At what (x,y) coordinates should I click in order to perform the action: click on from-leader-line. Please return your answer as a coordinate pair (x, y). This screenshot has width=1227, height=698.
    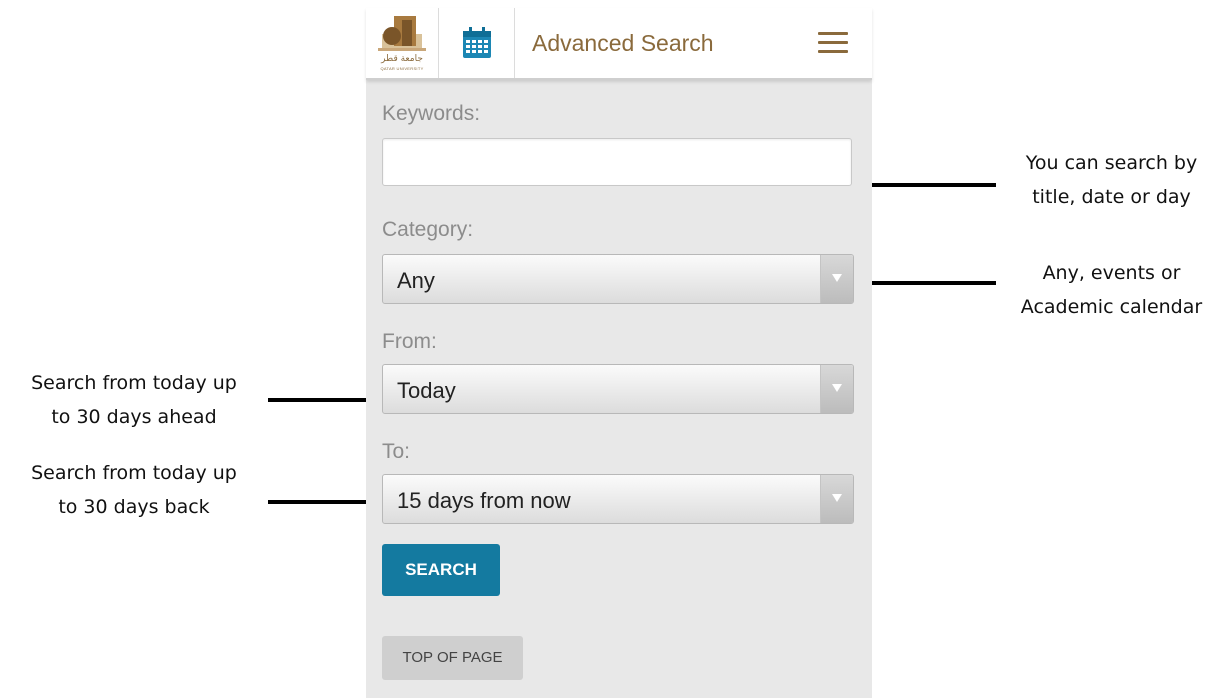
    Looking at the image, I should click on (317, 400).